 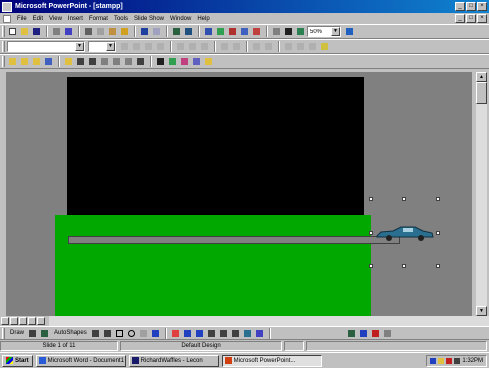 I want to click on document-icon, so click(x=7, y=18).